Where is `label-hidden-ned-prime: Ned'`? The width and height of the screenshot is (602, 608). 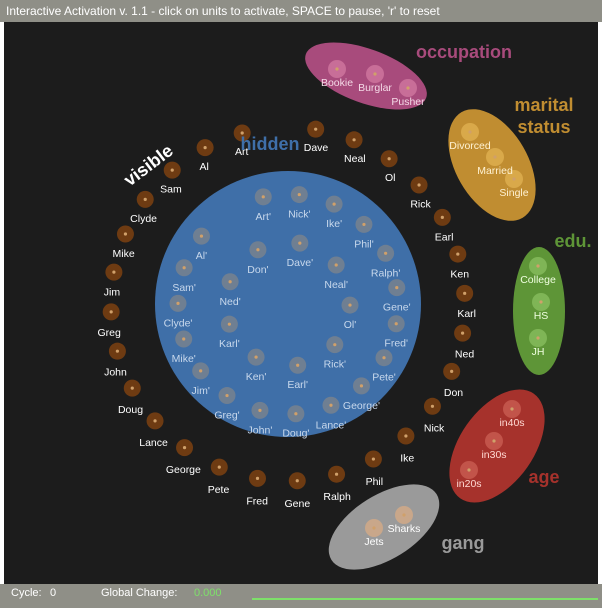
label-hidden-ned-prime: Ned' is located at coordinates (229, 302).